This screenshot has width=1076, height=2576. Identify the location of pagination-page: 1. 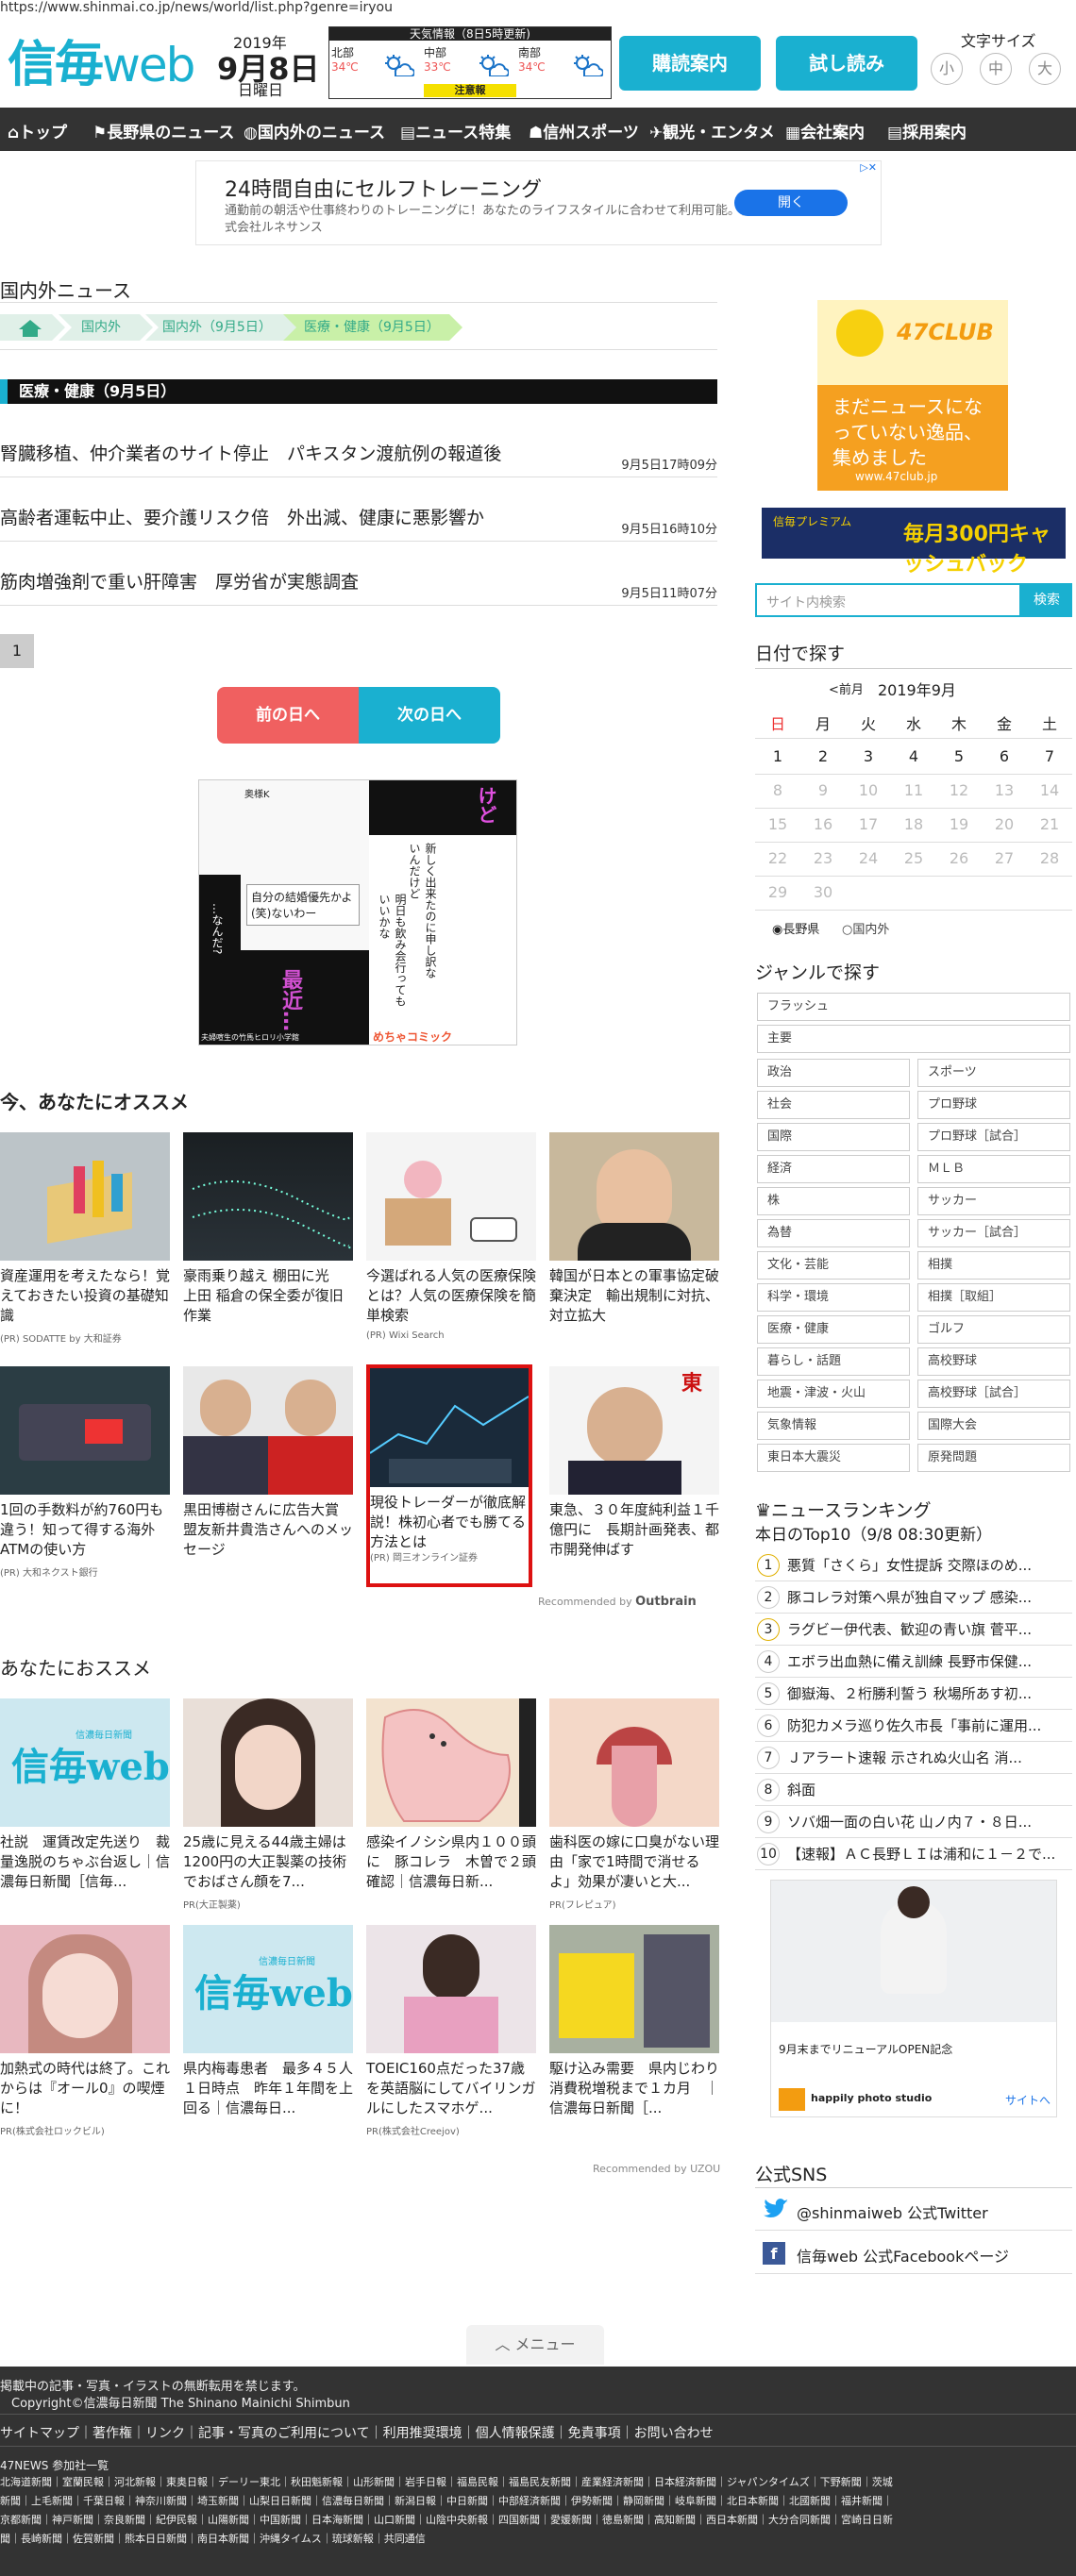
(17, 651).